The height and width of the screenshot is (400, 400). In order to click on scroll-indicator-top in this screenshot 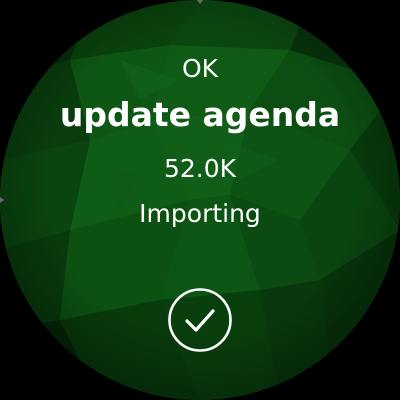, I will do `click(200, 2)`.